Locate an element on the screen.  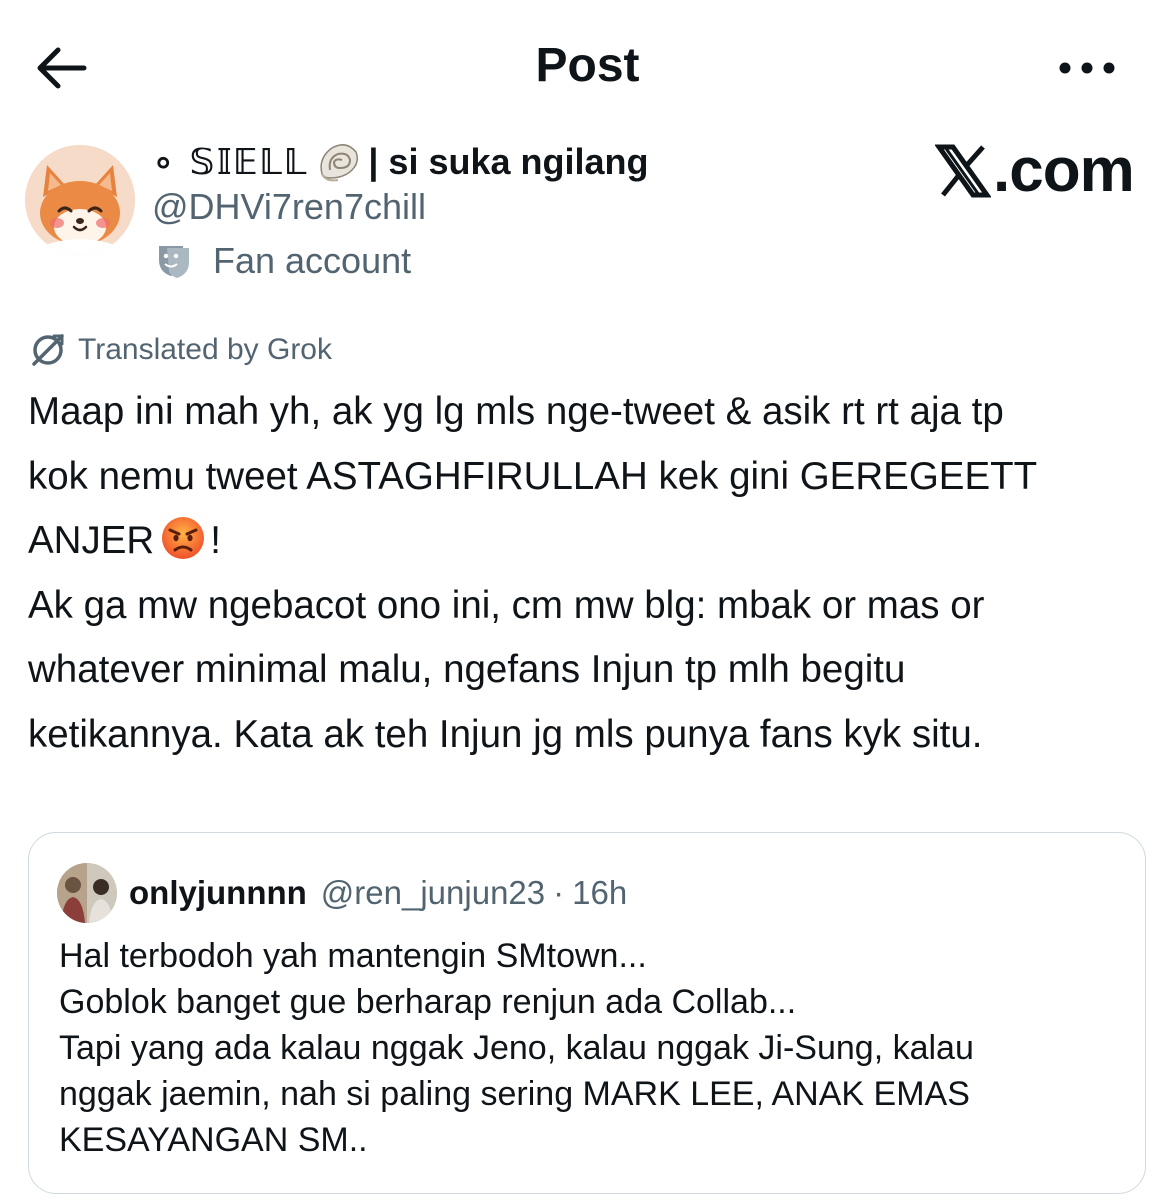
account-label-text: Fan account is located at coordinates (312, 260).